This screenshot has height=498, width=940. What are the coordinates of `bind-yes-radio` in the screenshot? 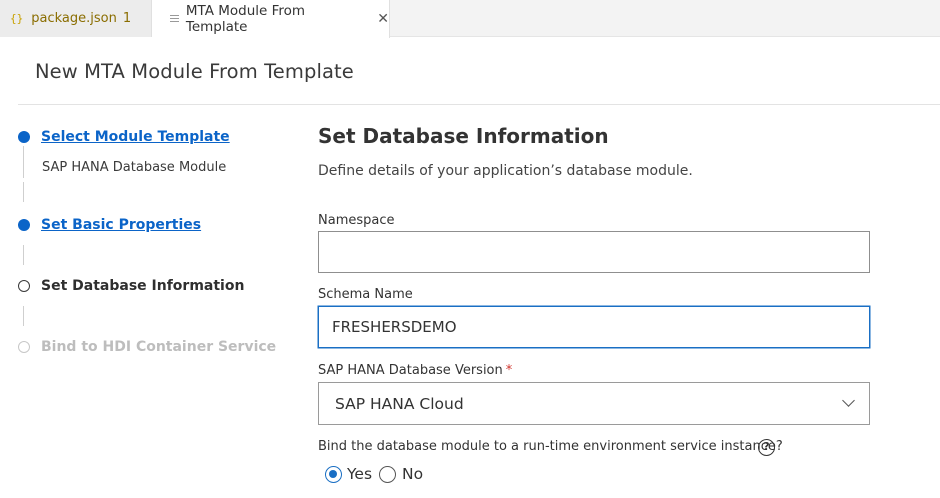 It's located at (333, 474).